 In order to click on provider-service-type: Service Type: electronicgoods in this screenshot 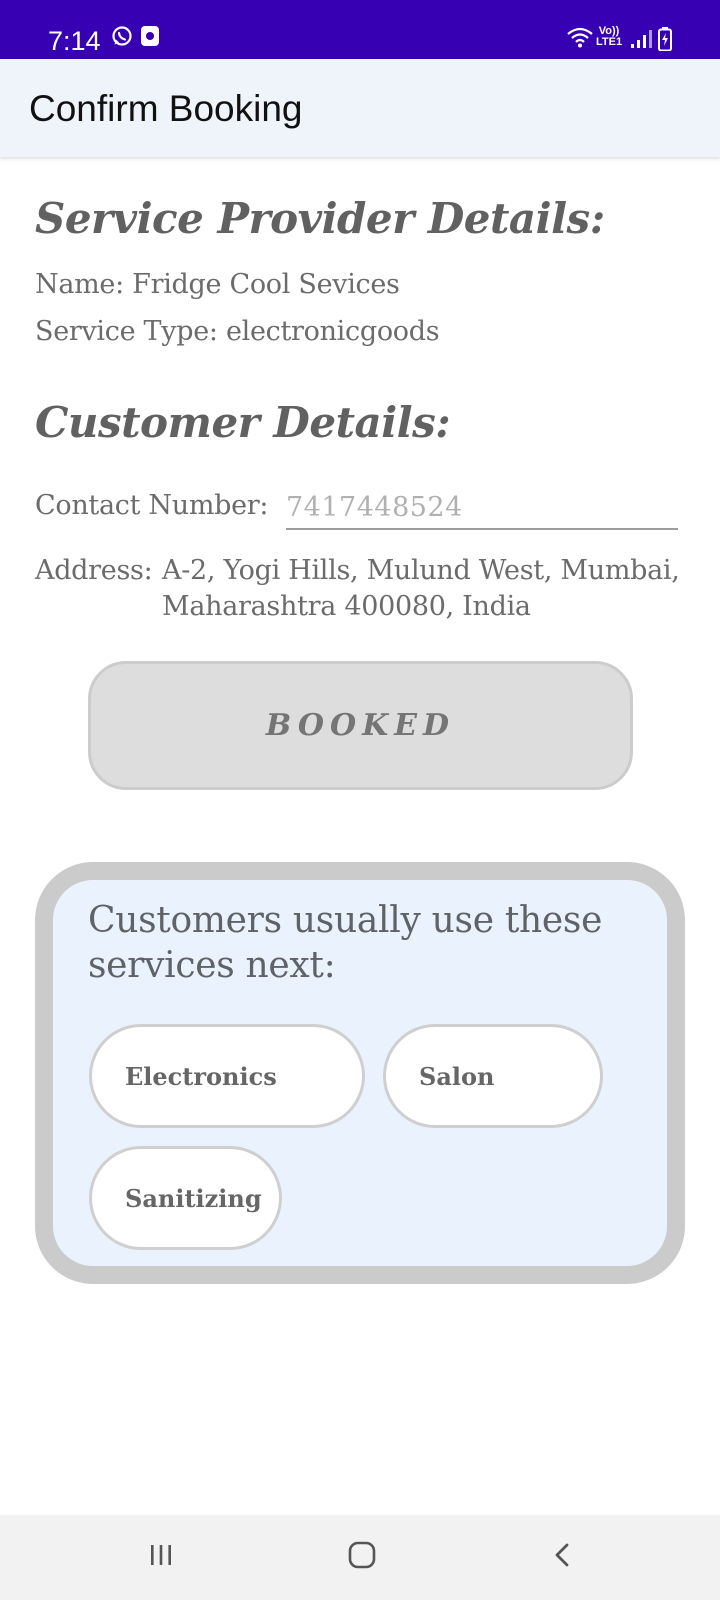, I will do `click(237, 331)`.